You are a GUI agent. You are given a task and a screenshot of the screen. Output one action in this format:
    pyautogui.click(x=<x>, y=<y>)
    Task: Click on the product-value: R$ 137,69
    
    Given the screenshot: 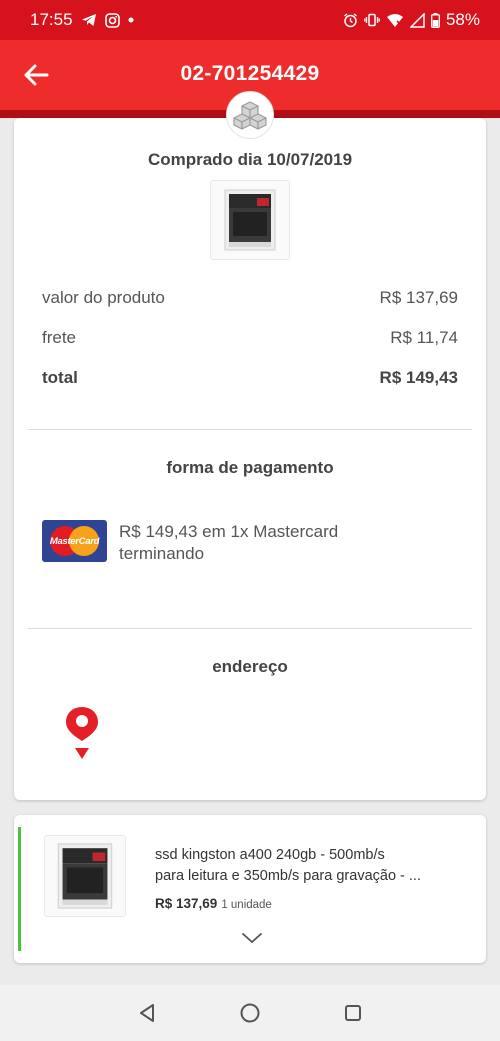 What is the action you would take?
    pyautogui.click(x=418, y=297)
    